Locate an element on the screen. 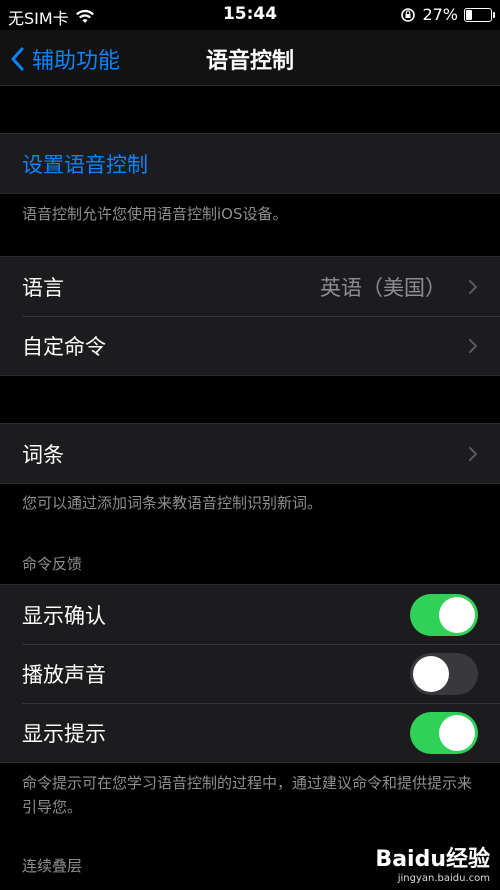  play-sound-row: 播放声音 is located at coordinates (250, 673).